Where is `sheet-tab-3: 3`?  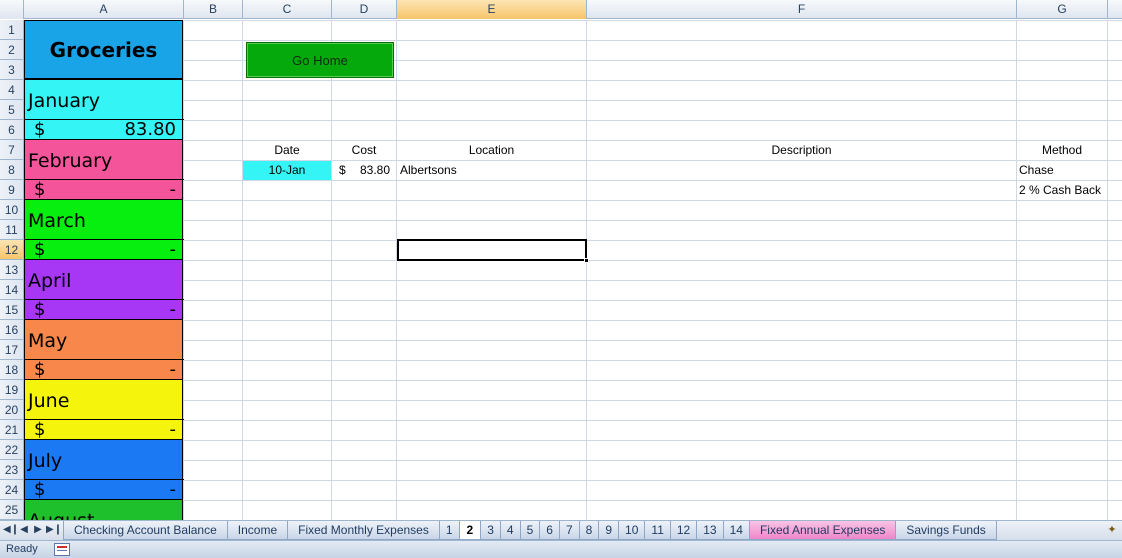
sheet-tab-3: 3 is located at coordinates (490, 530).